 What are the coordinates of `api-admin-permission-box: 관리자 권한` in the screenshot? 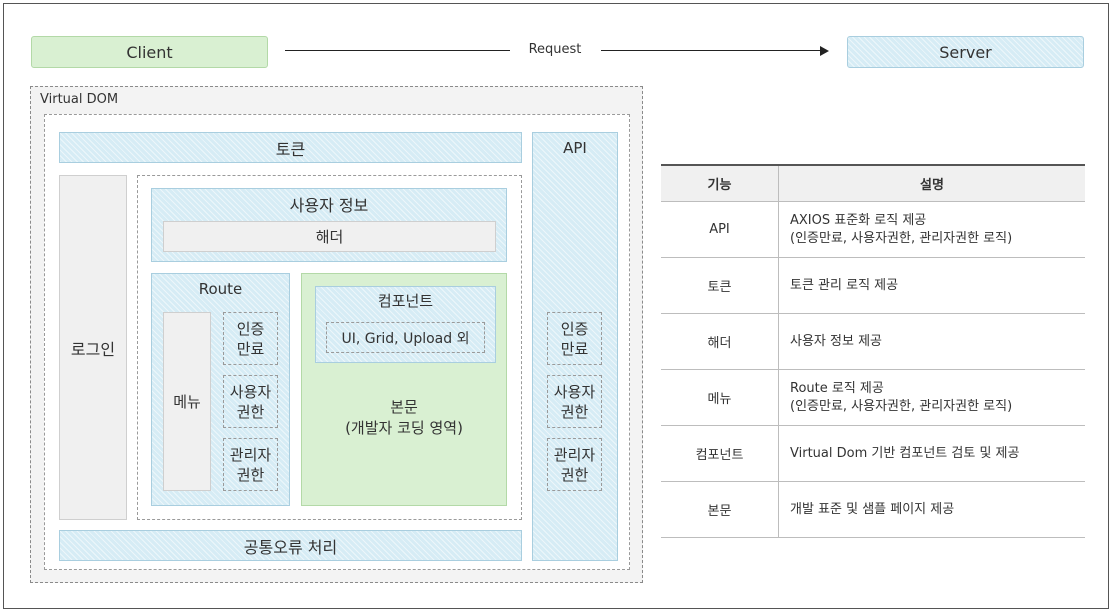 It's located at (574, 464).